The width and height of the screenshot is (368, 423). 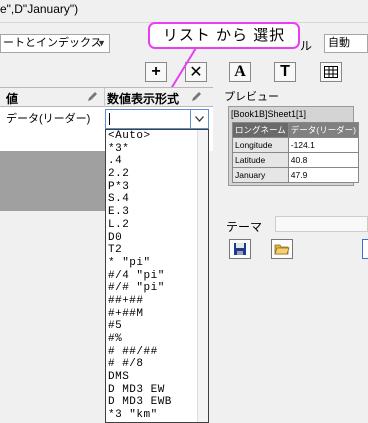 What do you see at coordinates (157, 149) in the screenshot?
I see `format-option: *3*` at bounding box center [157, 149].